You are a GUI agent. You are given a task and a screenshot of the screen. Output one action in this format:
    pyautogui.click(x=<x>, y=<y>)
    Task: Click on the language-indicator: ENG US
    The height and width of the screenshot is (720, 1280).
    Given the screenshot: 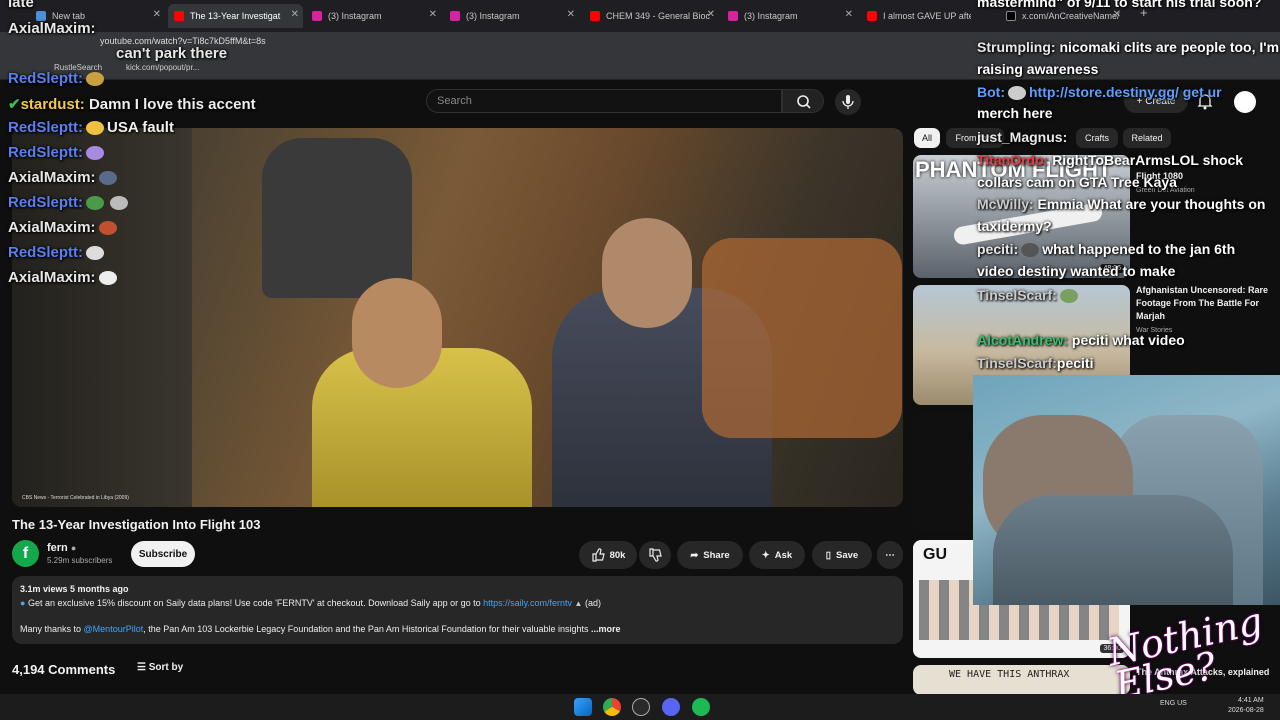 What is the action you would take?
    pyautogui.click(x=1173, y=703)
    